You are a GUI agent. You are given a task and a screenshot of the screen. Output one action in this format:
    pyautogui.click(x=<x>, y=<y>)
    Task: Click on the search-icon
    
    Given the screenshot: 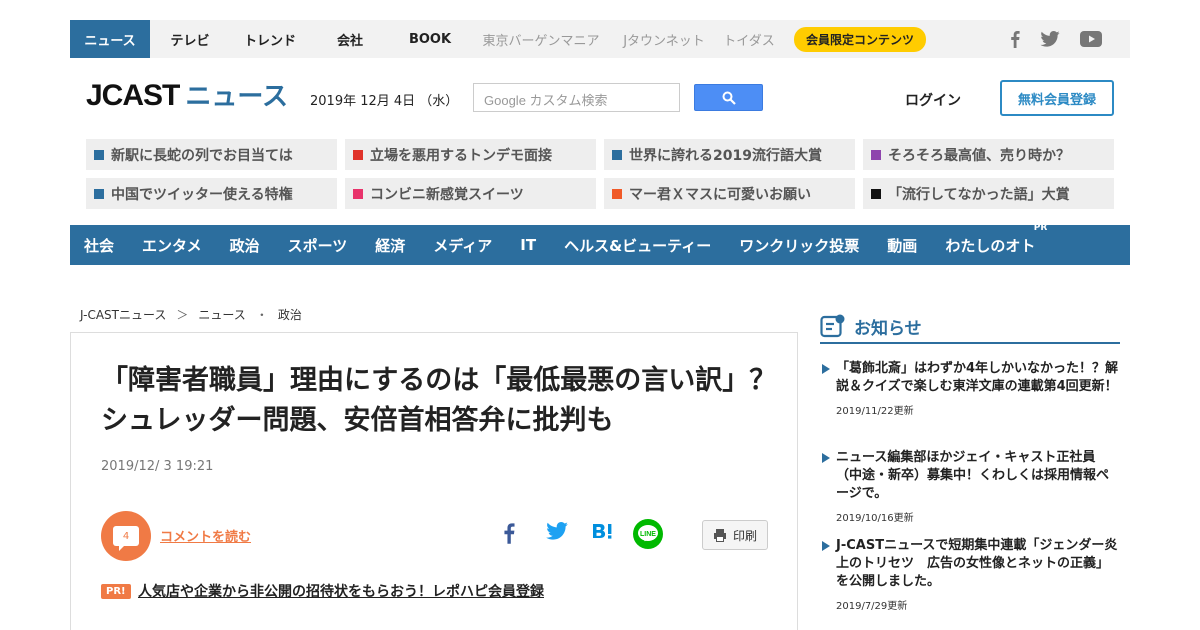 What is the action you would take?
    pyautogui.click(x=729, y=98)
    